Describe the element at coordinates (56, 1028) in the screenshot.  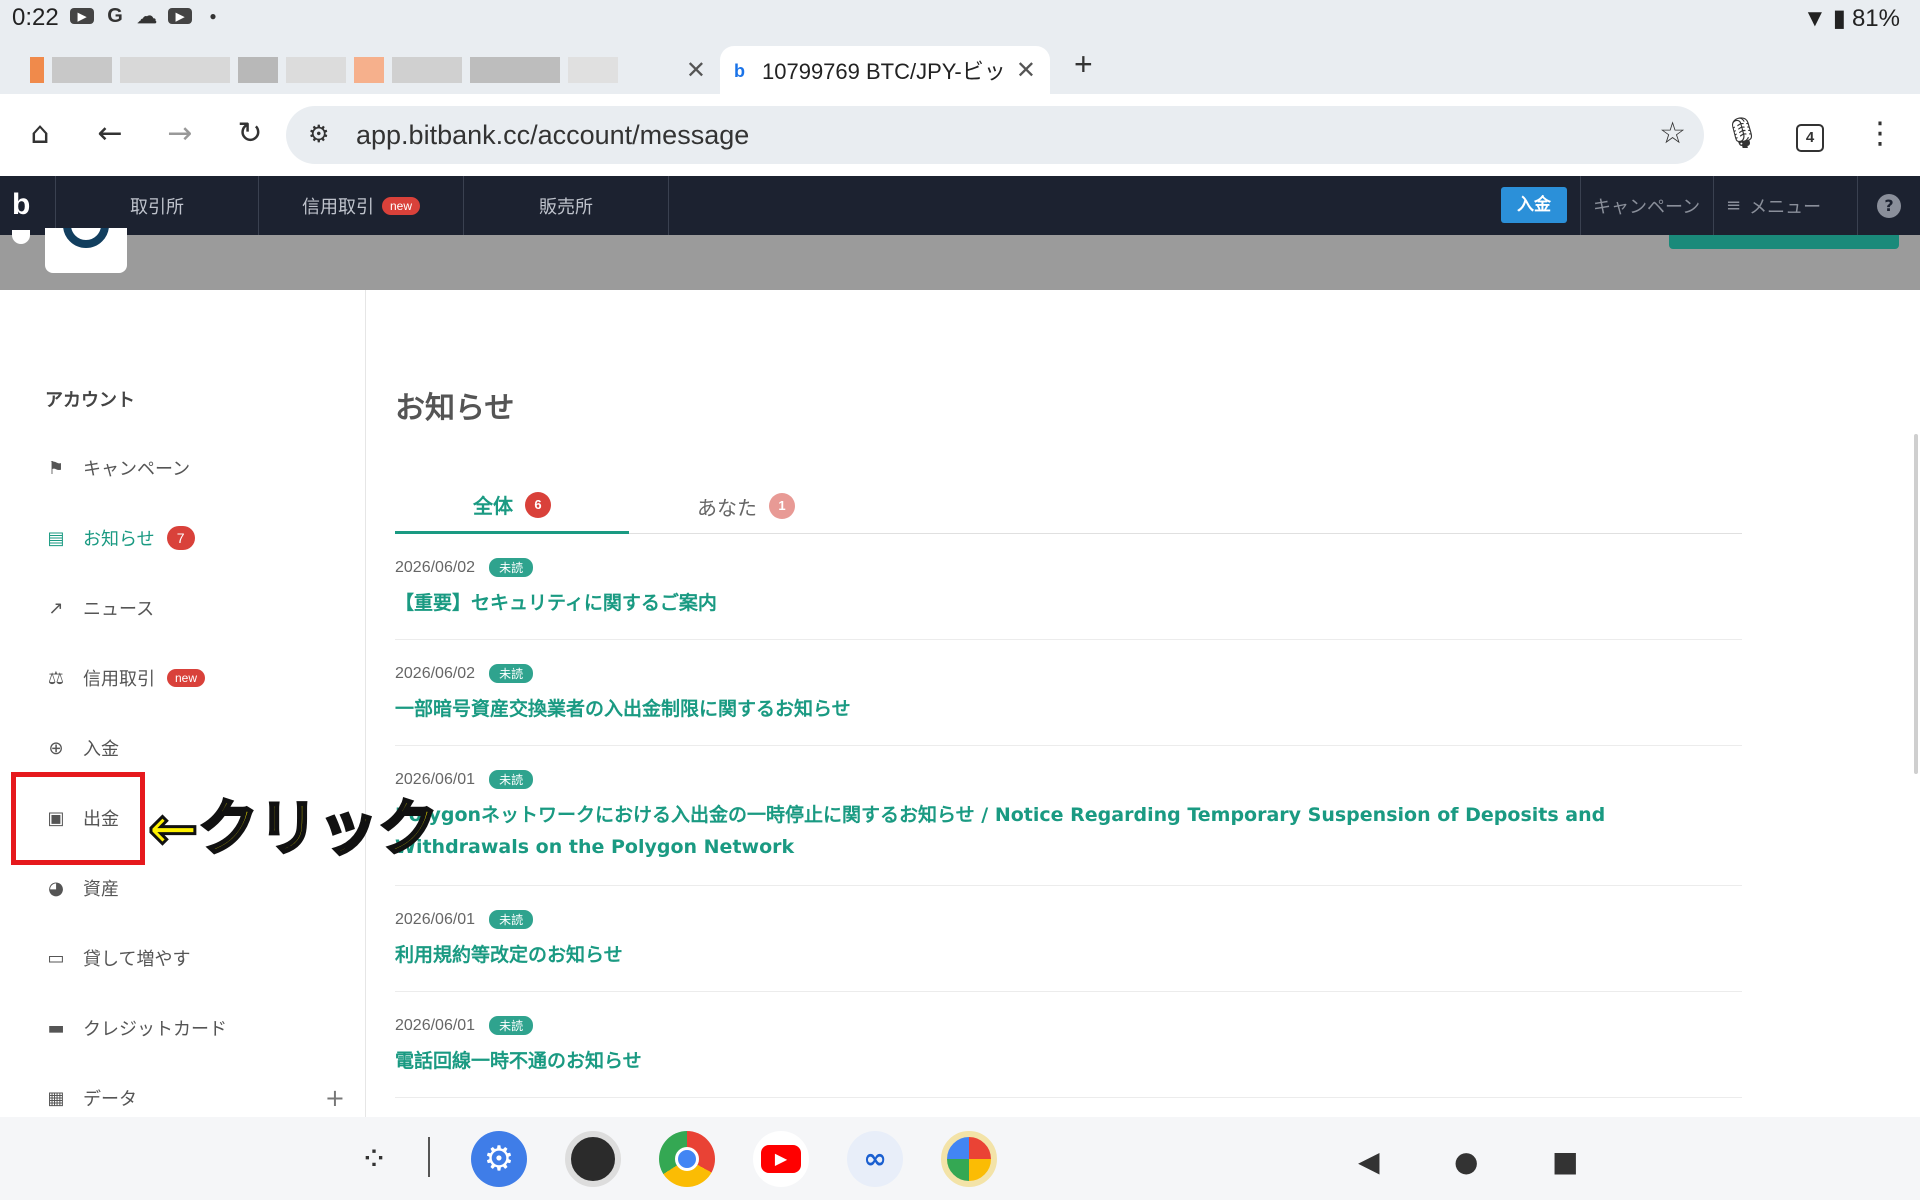
I see `card-icon: ▬` at that location.